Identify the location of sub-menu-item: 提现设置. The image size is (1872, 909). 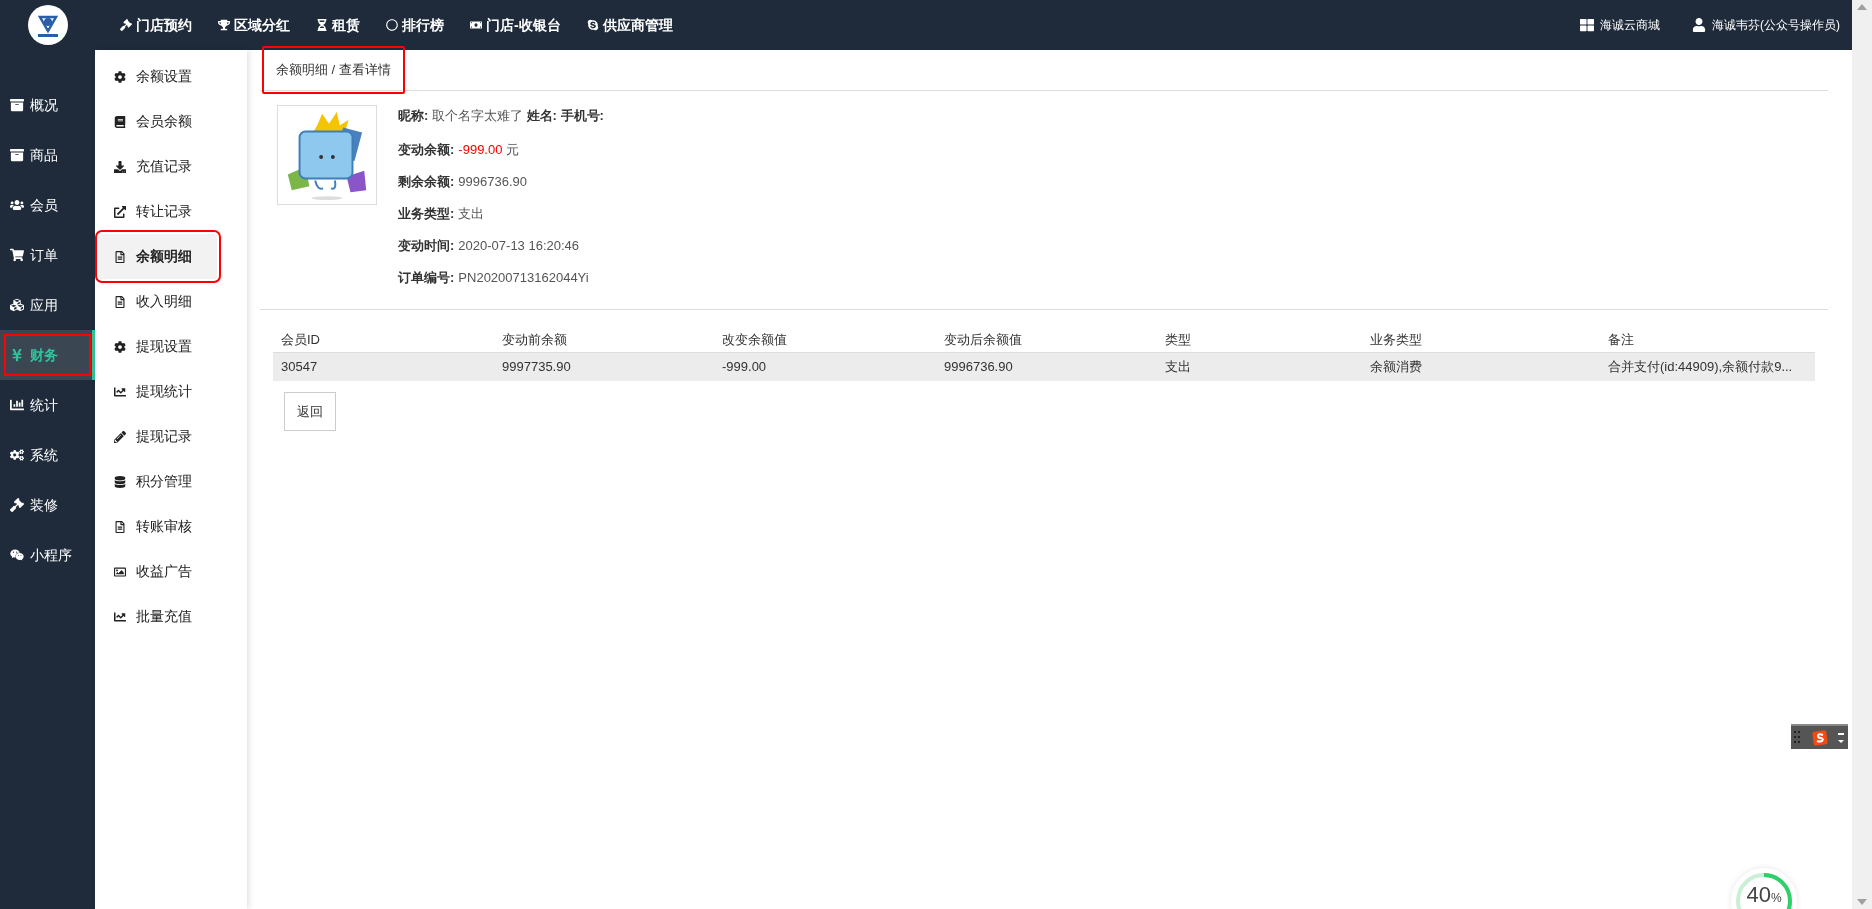
(171, 346).